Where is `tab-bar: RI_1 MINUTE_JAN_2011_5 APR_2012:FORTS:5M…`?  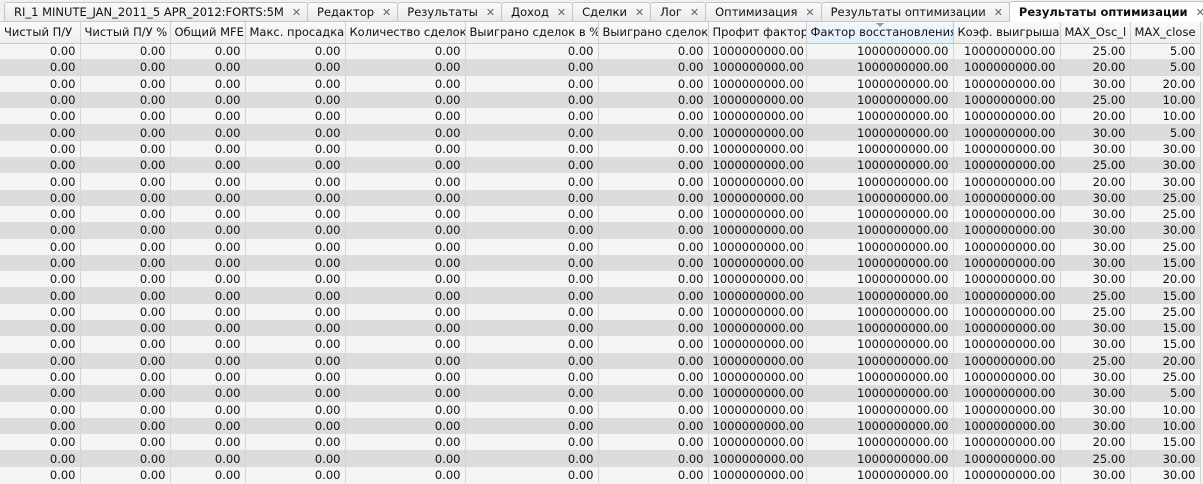 tab-bar: RI_1 MINUTE_JAN_2011_5 APR_2012:FORTS:5M… is located at coordinates (601, 11).